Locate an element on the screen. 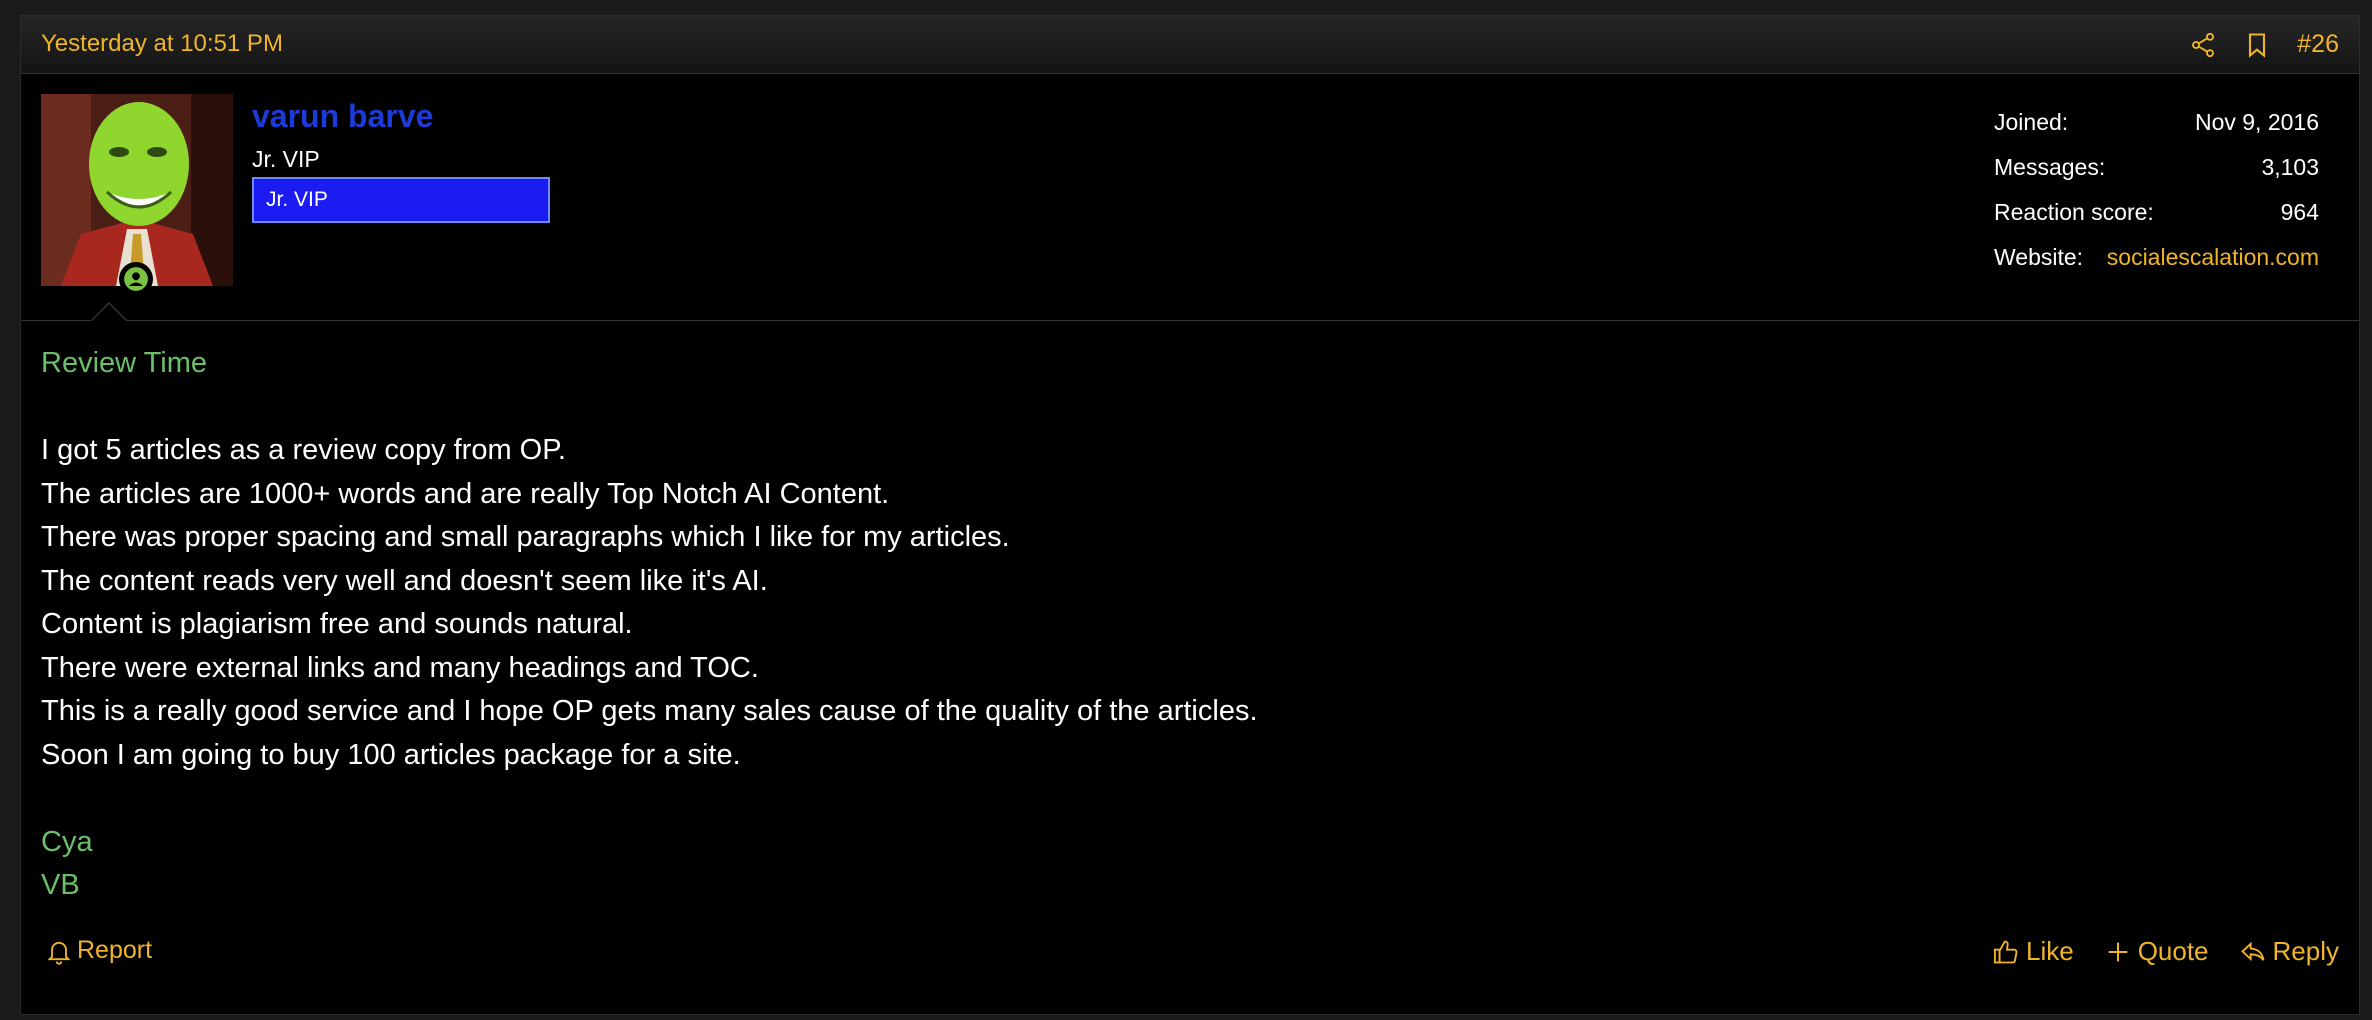 The height and width of the screenshot is (1020, 2372). reply-button: Reply is located at coordinates (2289, 951).